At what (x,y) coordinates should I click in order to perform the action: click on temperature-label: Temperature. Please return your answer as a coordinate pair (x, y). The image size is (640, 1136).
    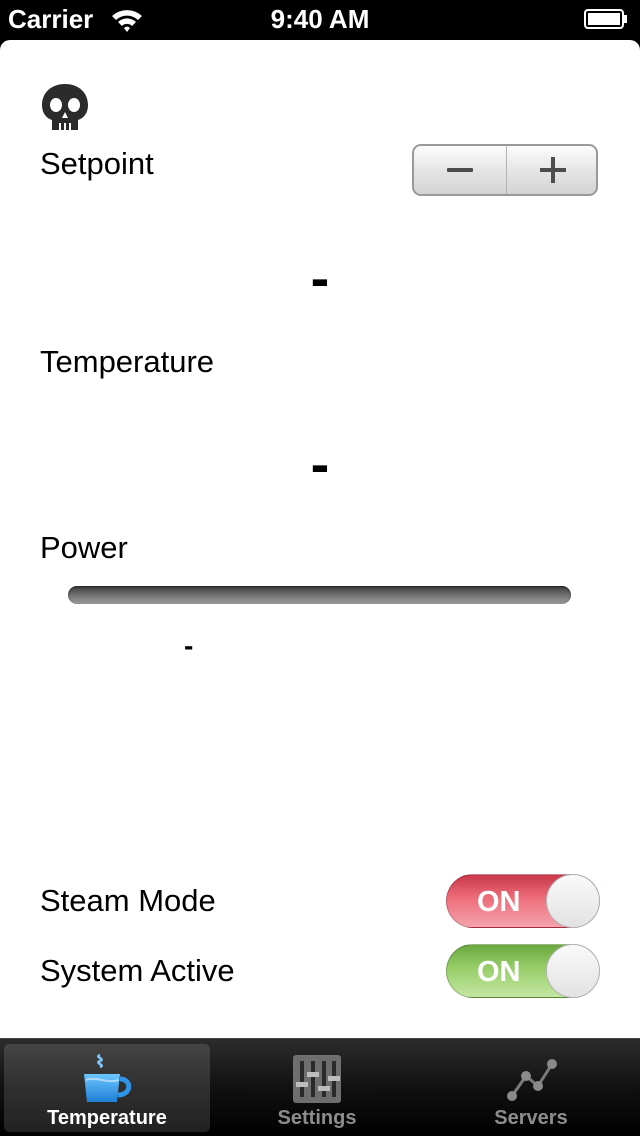
    Looking at the image, I should click on (127, 361).